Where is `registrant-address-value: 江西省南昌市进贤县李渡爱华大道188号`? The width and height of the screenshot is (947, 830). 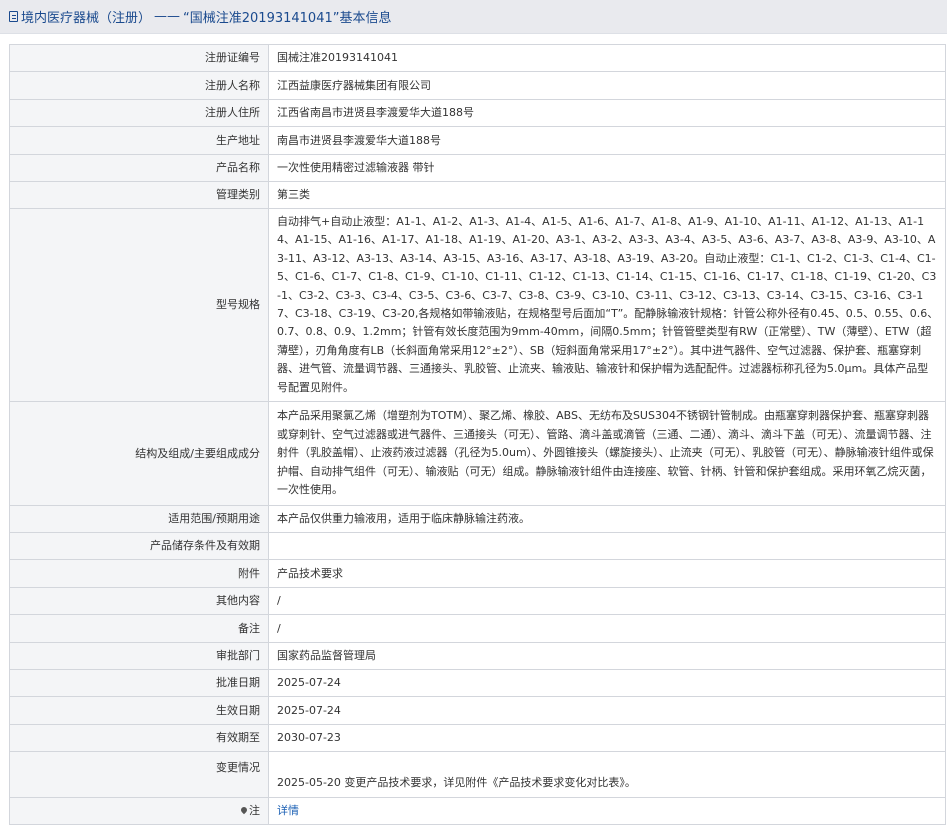 registrant-address-value: 江西省南昌市进贤县李渡爱华大道188号 is located at coordinates (607, 113).